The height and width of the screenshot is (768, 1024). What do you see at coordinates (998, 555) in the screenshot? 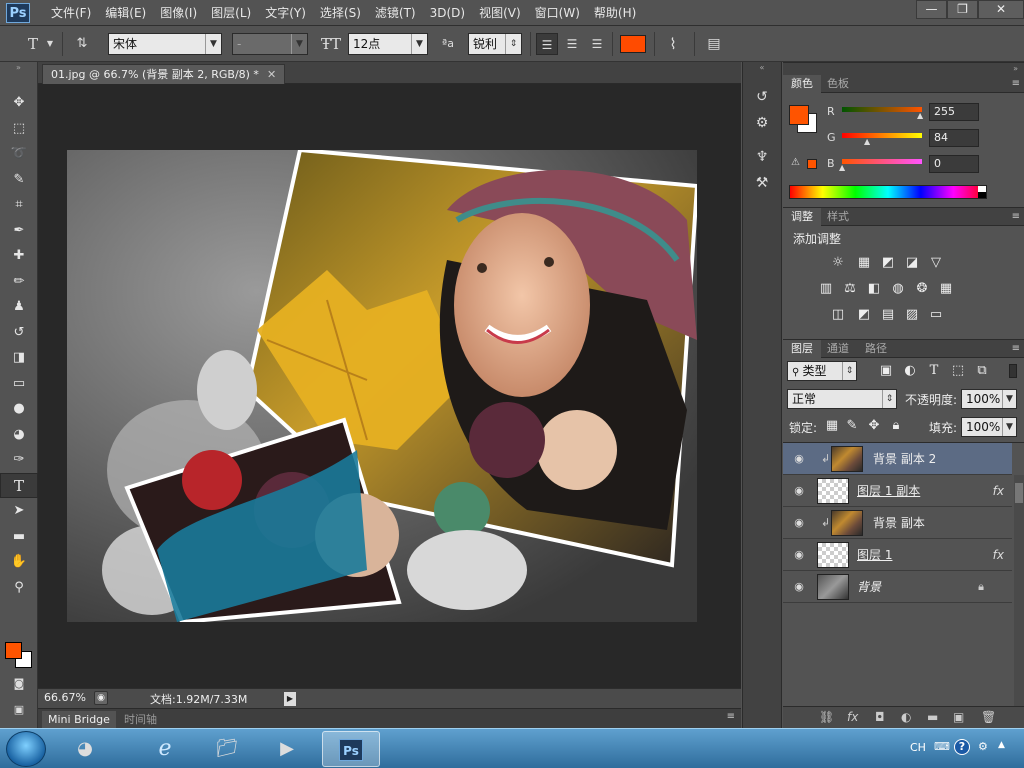
I see `layer-fx-badge: fx` at bounding box center [998, 555].